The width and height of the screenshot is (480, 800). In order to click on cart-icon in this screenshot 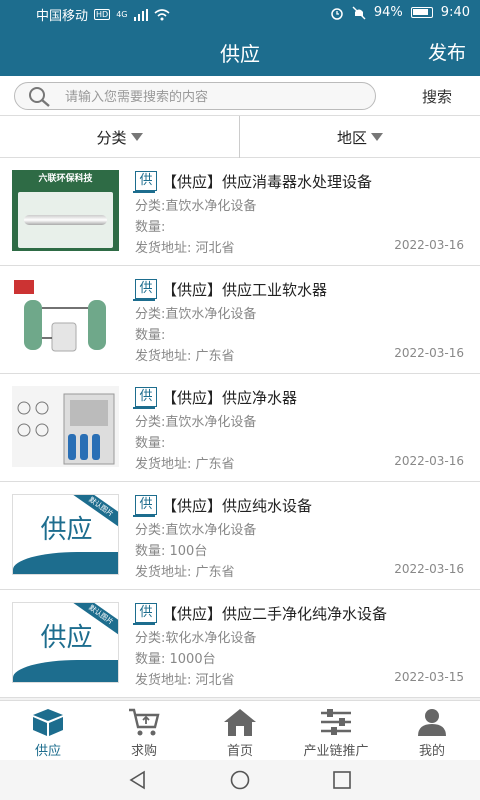, I will do `click(144, 722)`.